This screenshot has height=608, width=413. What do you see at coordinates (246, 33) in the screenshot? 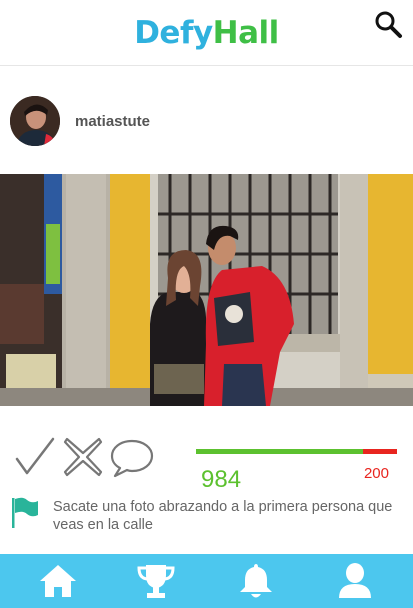
I see `logo-part-hall: Hall` at bounding box center [246, 33].